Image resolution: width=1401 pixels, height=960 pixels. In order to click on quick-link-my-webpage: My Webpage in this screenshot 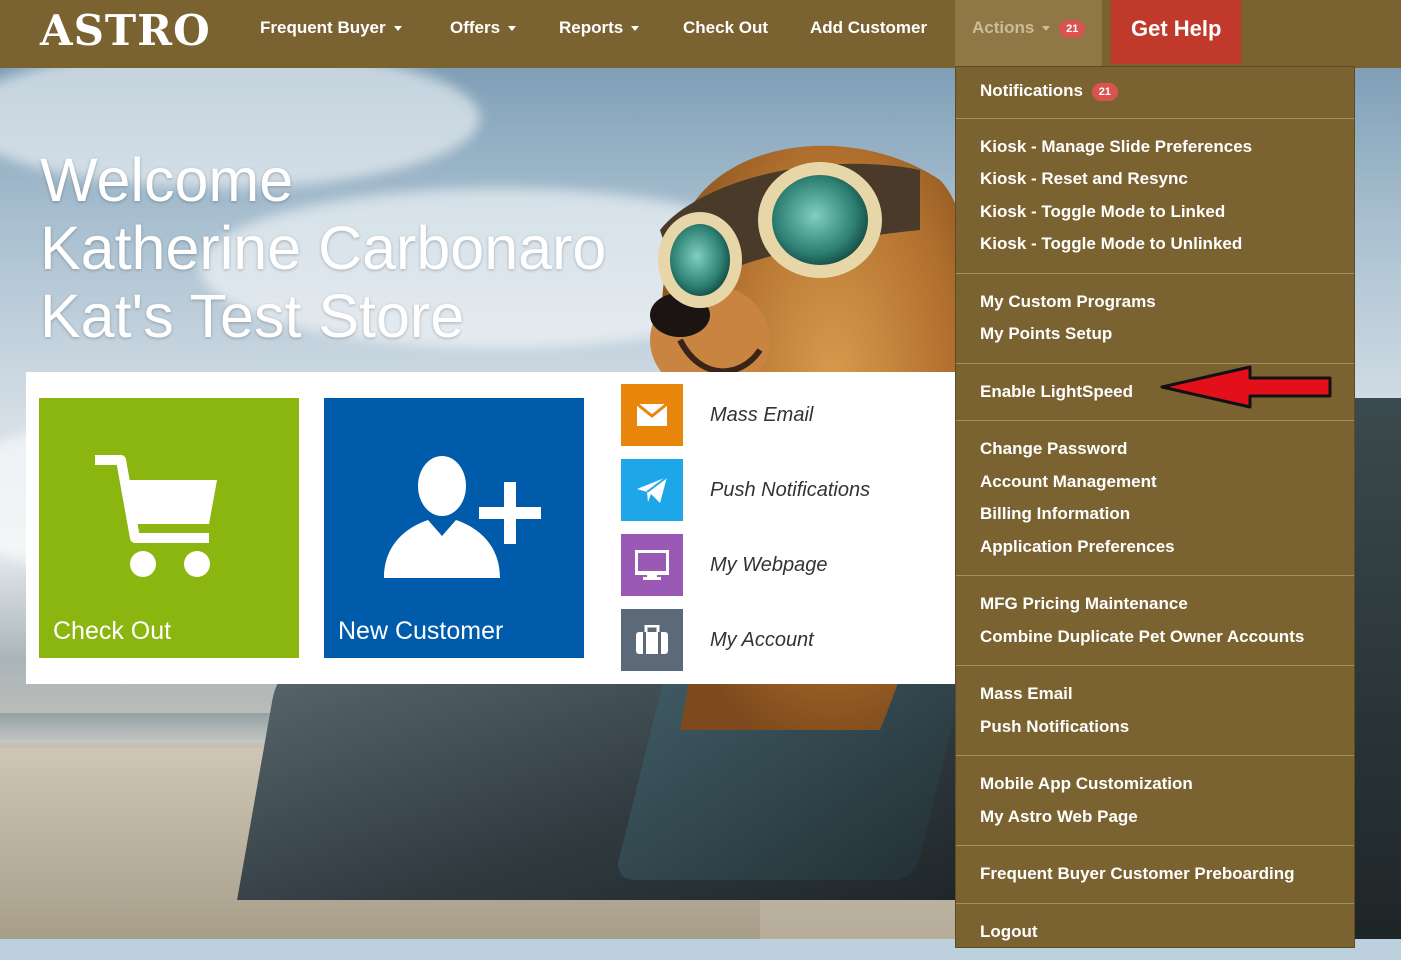, I will do `click(791, 565)`.